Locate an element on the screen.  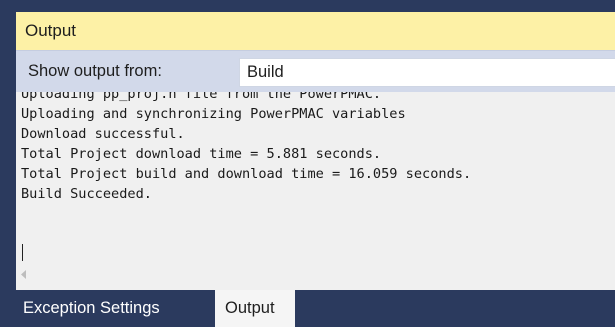
scroll-left-arrow-icon is located at coordinates (24, 274).